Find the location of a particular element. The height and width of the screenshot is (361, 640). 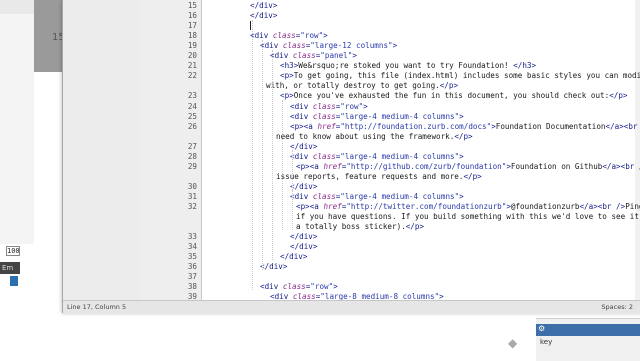

code-token: Foundation Documentation is located at coordinates (551, 126).